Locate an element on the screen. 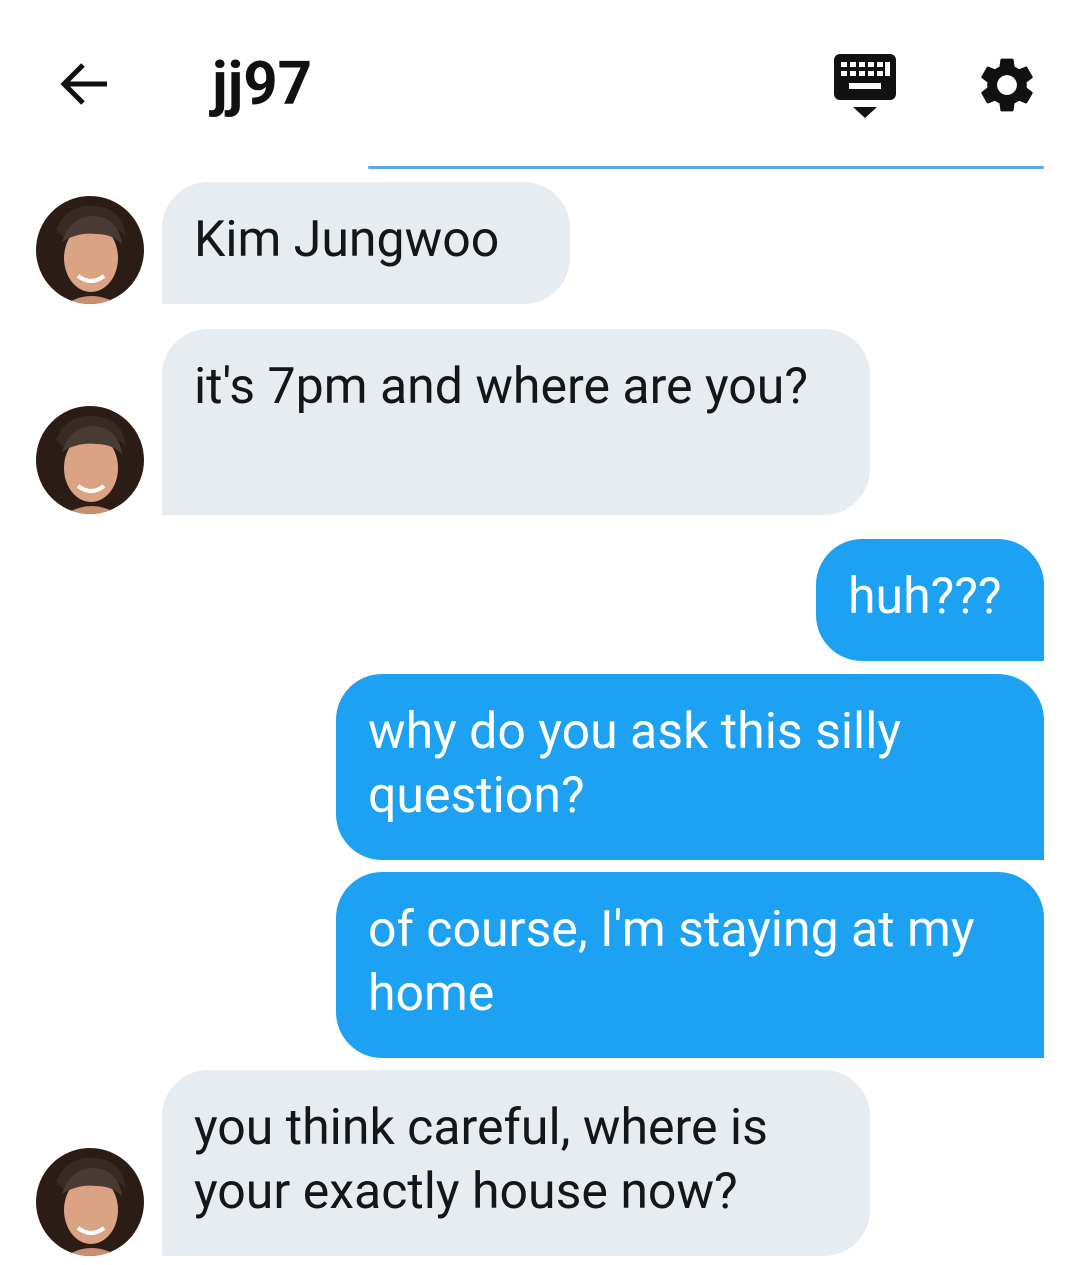  message-bubble-incoming: it's 7pm and where are you? is located at coordinates (516, 422).